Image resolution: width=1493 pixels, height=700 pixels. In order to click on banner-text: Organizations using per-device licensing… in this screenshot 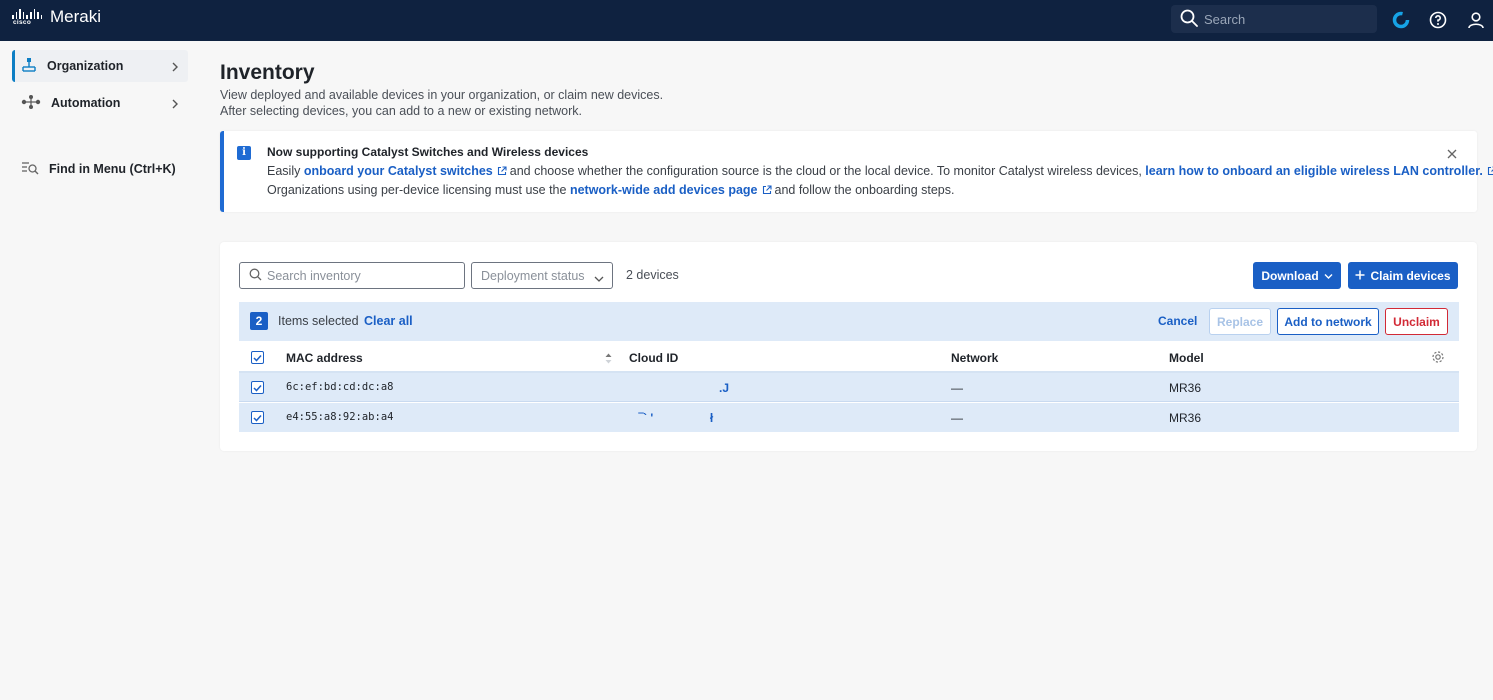, I will do `click(418, 190)`.